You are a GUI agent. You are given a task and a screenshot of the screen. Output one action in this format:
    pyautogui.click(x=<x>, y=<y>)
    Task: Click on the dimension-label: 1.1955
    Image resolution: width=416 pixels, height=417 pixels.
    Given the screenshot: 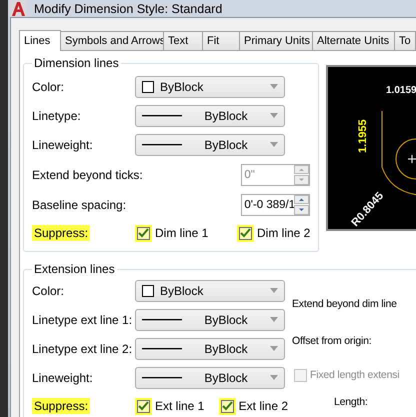 What is the action you would take?
    pyautogui.click(x=363, y=136)
    